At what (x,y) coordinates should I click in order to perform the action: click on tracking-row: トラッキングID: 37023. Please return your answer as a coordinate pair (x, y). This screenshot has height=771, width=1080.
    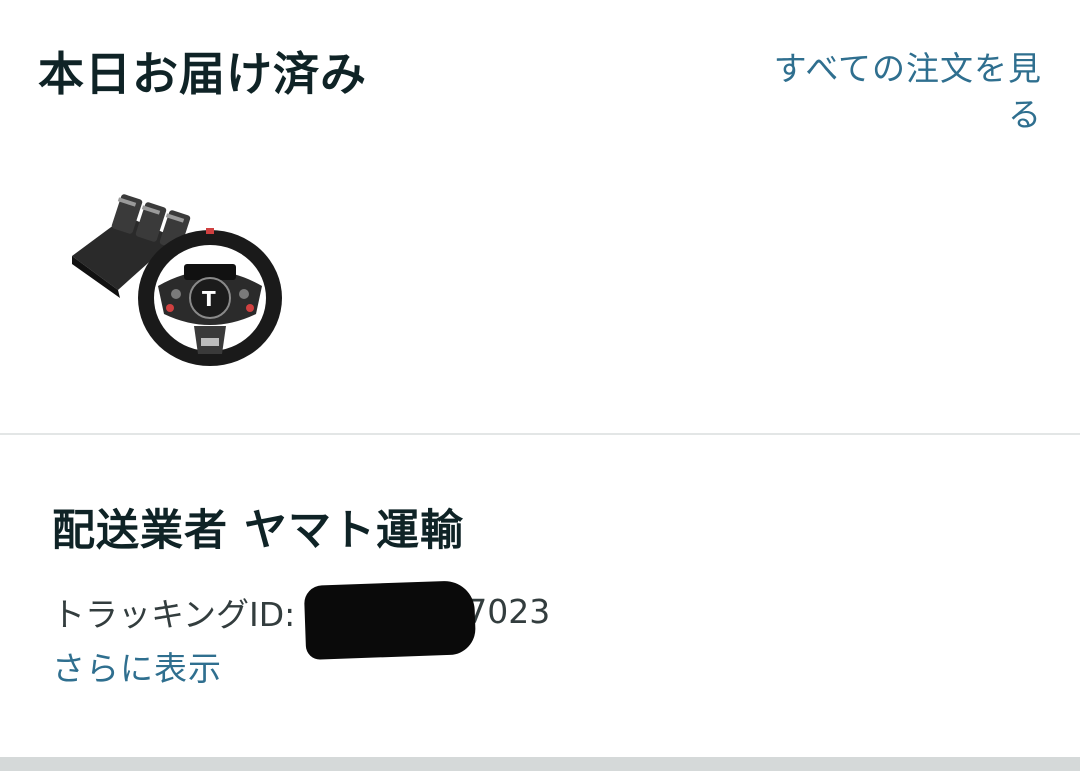
    Looking at the image, I should click on (303, 620).